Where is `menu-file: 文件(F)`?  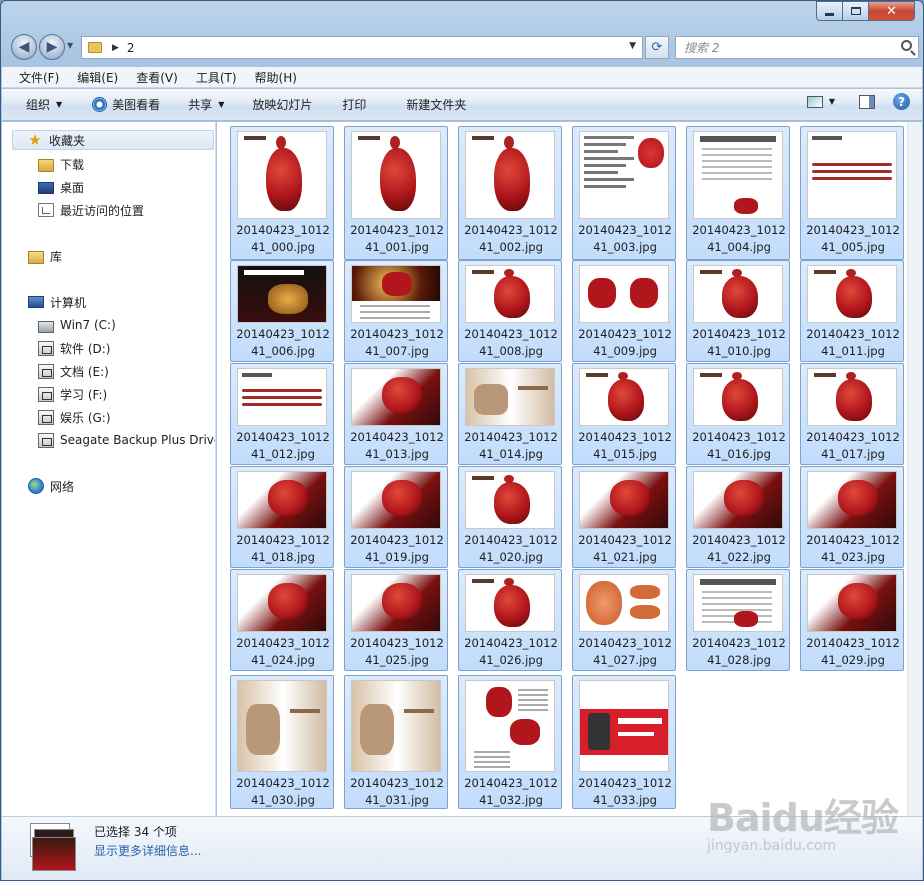 menu-file: 文件(F) is located at coordinates (39, 77).